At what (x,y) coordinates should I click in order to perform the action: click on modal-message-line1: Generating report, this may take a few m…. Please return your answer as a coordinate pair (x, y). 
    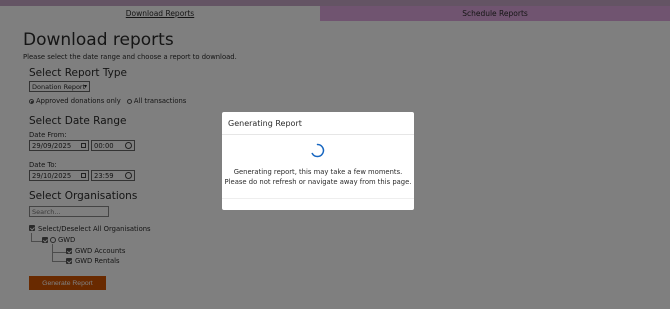
    Looking at the image, I should click on (318, 172).